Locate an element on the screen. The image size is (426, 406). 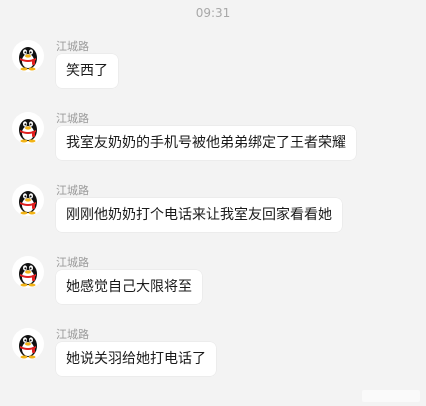
chat-message: 江城路 刚刚他奶奶打个电话来让我室友回家看看她 is located at coordinates (214, 214).